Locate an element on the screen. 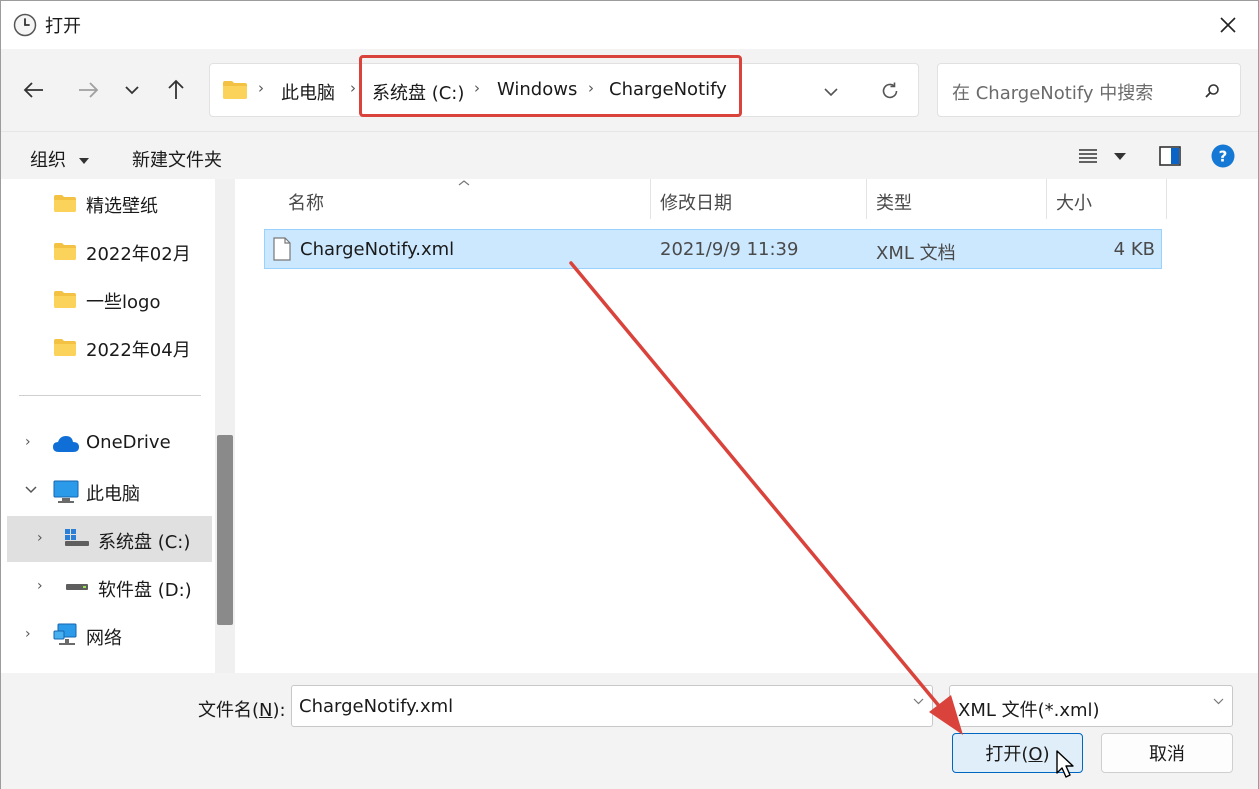 This screenshot has height=789, width=1259. help-icon: ? is located at coordinates (1223, 156).